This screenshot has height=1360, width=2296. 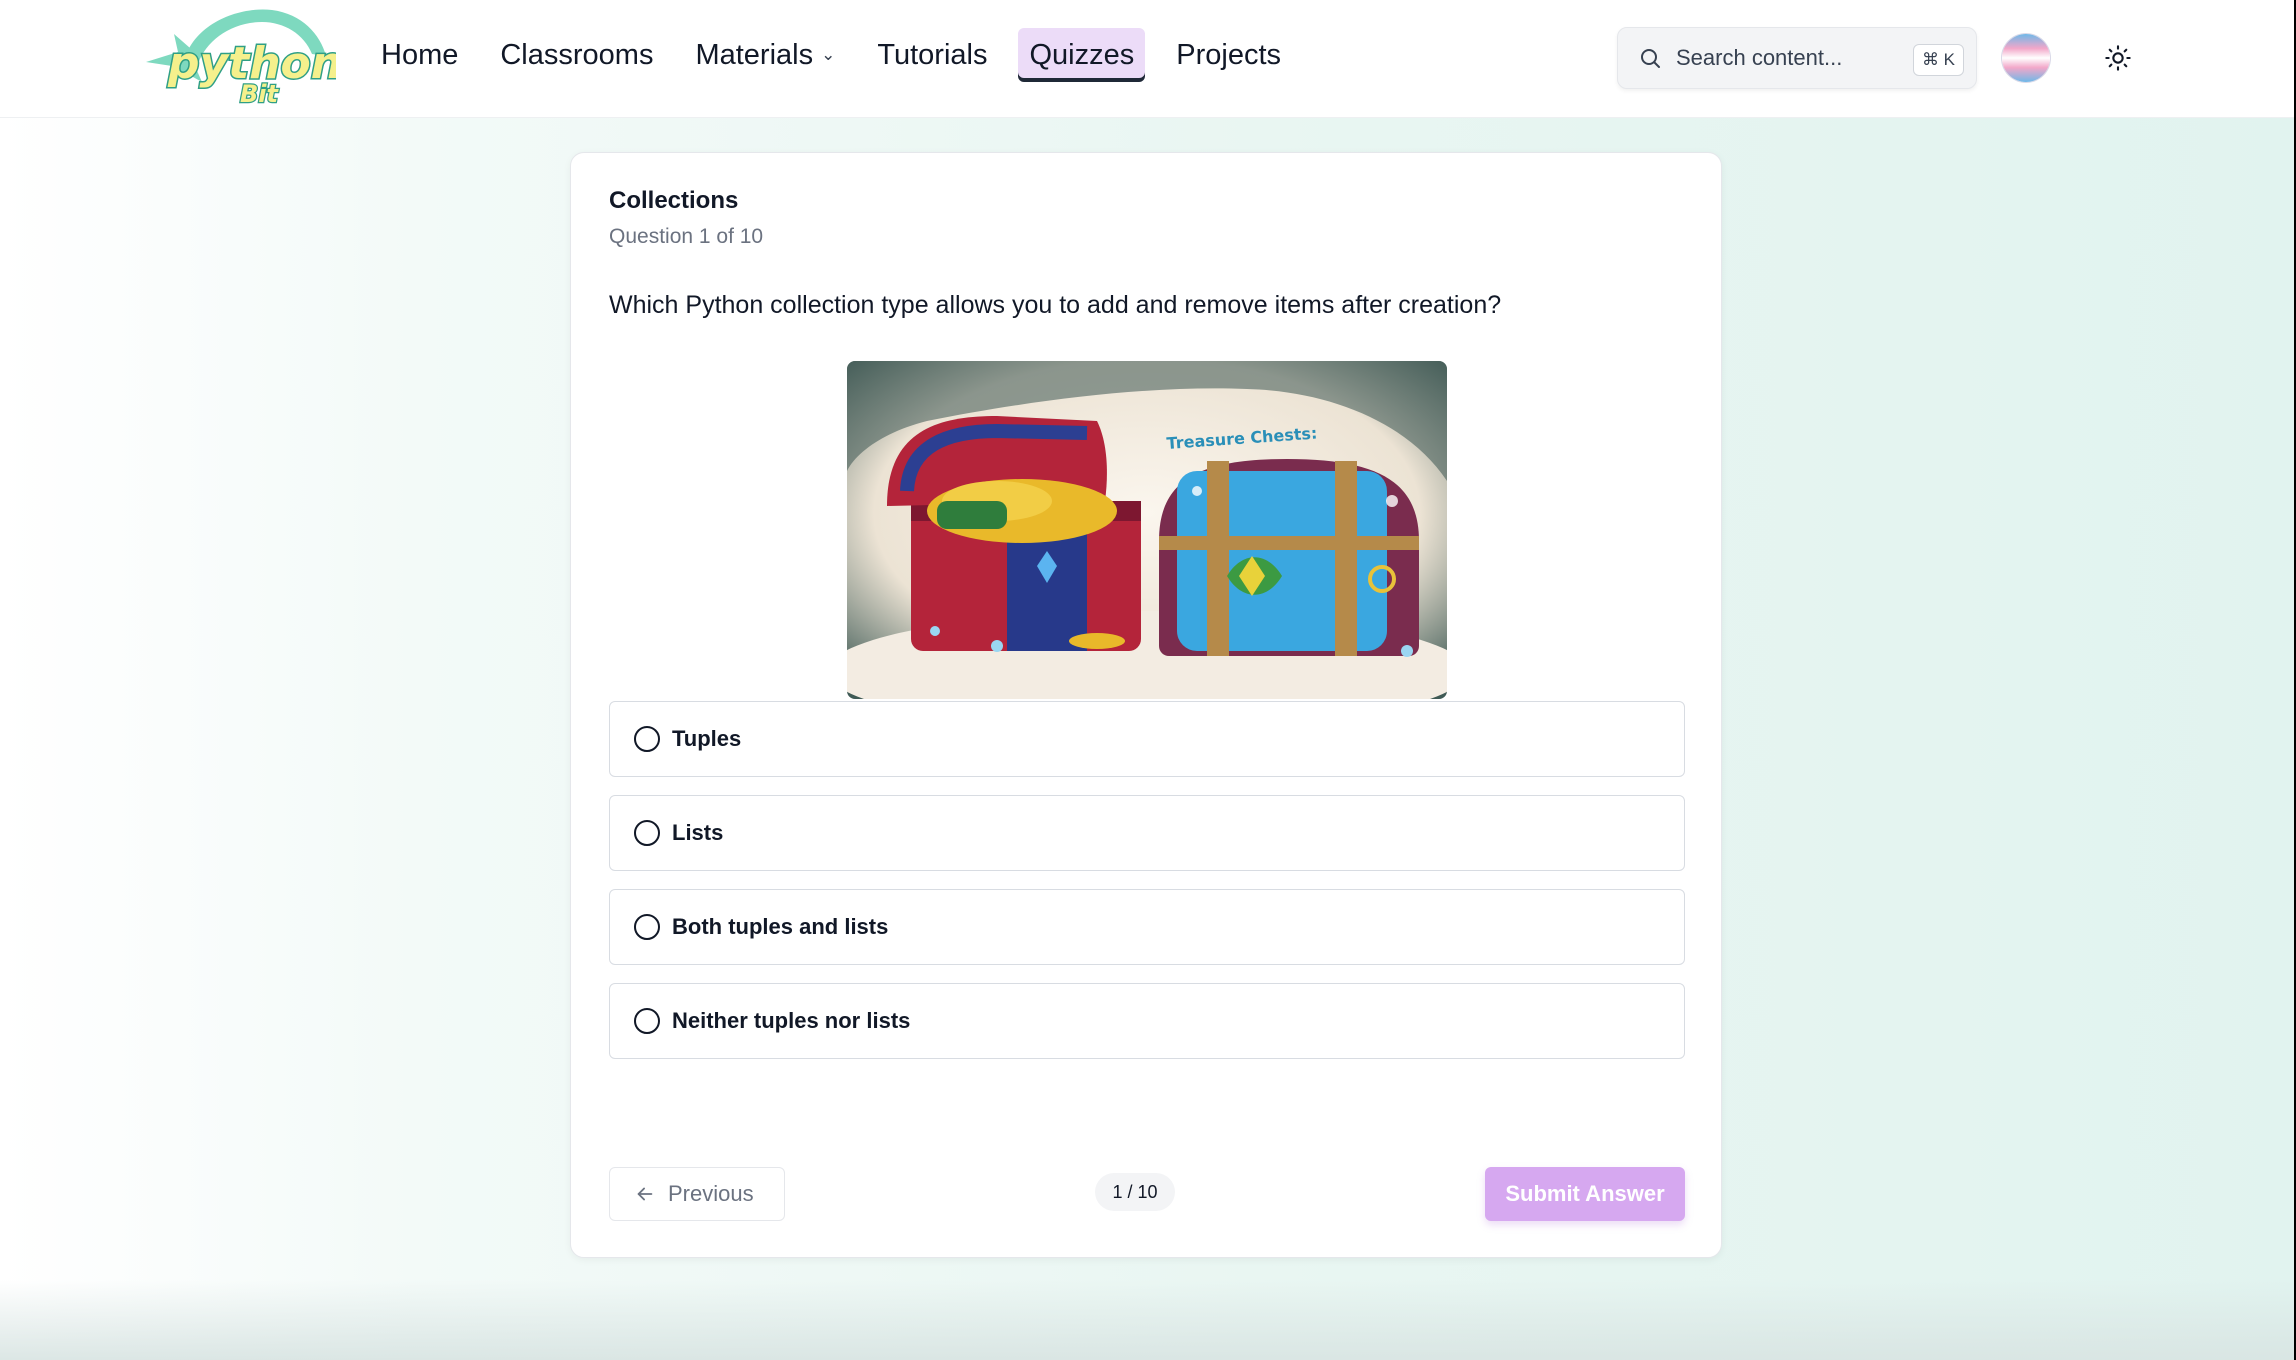 I want to click on option-label: Both tuples and lists, so click(x=780, y=926).